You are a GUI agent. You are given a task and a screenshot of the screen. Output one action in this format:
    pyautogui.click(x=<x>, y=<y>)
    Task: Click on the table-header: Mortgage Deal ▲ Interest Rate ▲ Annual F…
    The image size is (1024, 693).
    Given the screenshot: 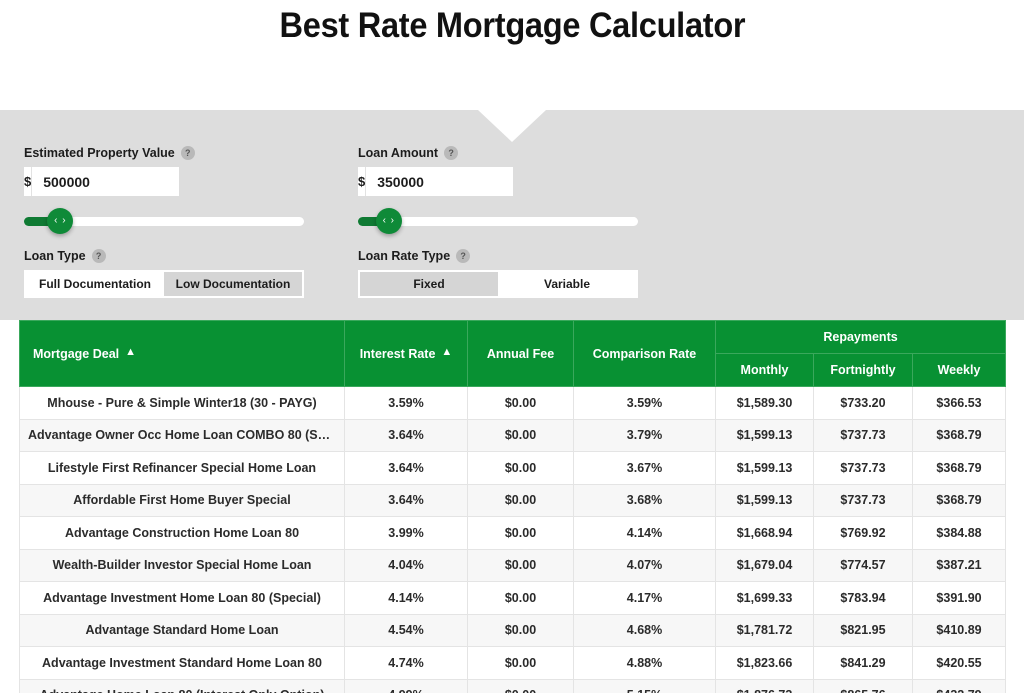 What is the action you would take?
    pyautogui.click(x=513, y=353)
    